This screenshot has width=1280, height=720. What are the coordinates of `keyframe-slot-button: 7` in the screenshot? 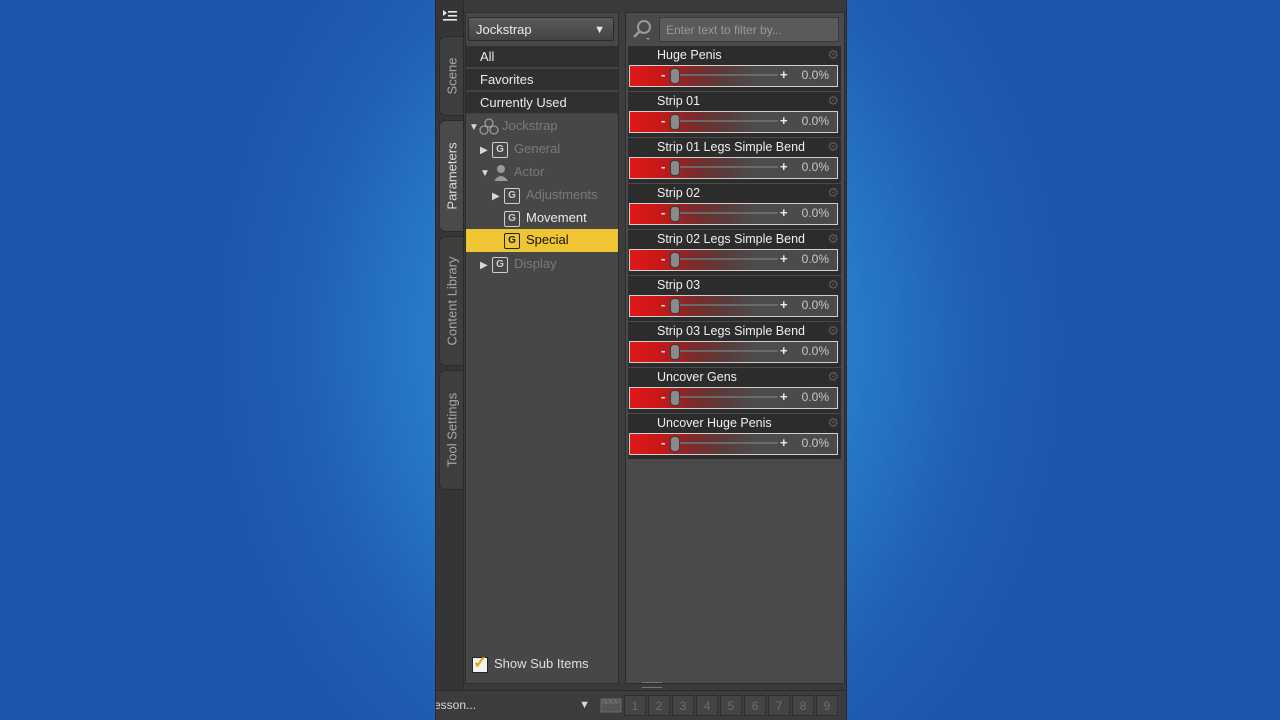 It's located at (779, 705).